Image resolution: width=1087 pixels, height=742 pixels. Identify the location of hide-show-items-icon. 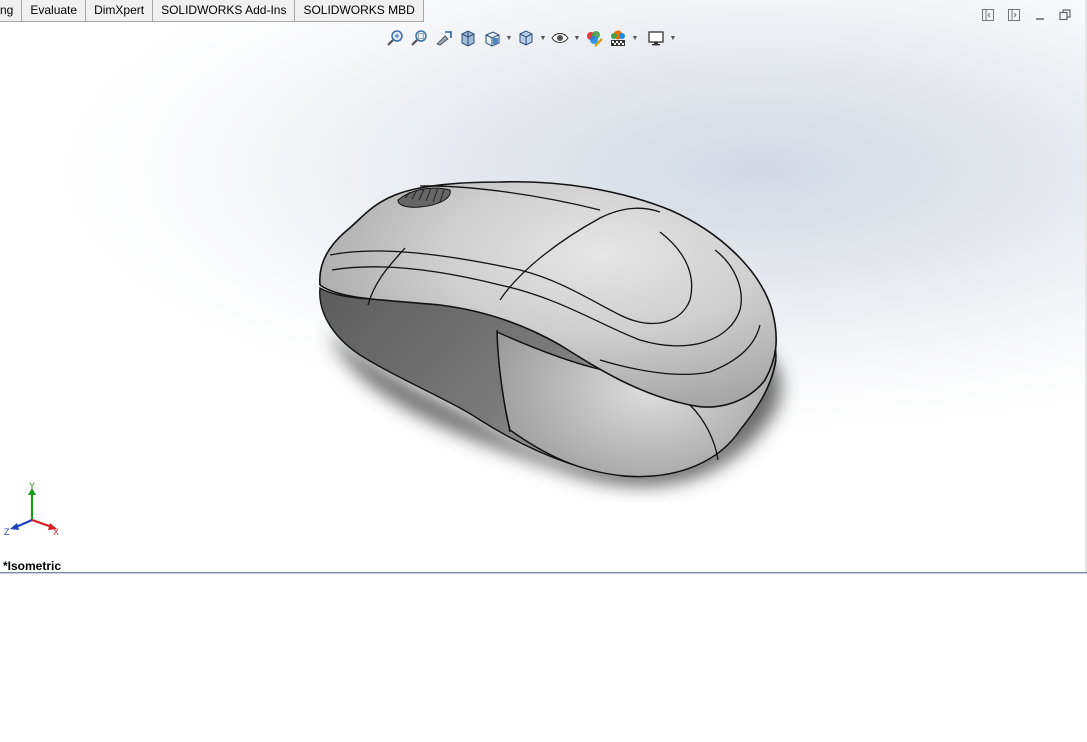
(560, 38).